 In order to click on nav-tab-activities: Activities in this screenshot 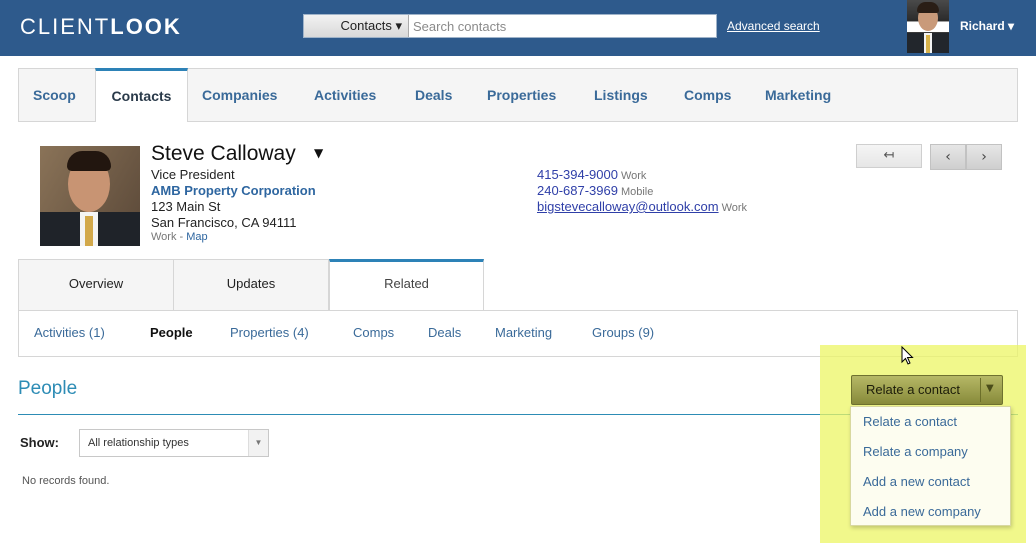, I will do `click(345, 95)`.